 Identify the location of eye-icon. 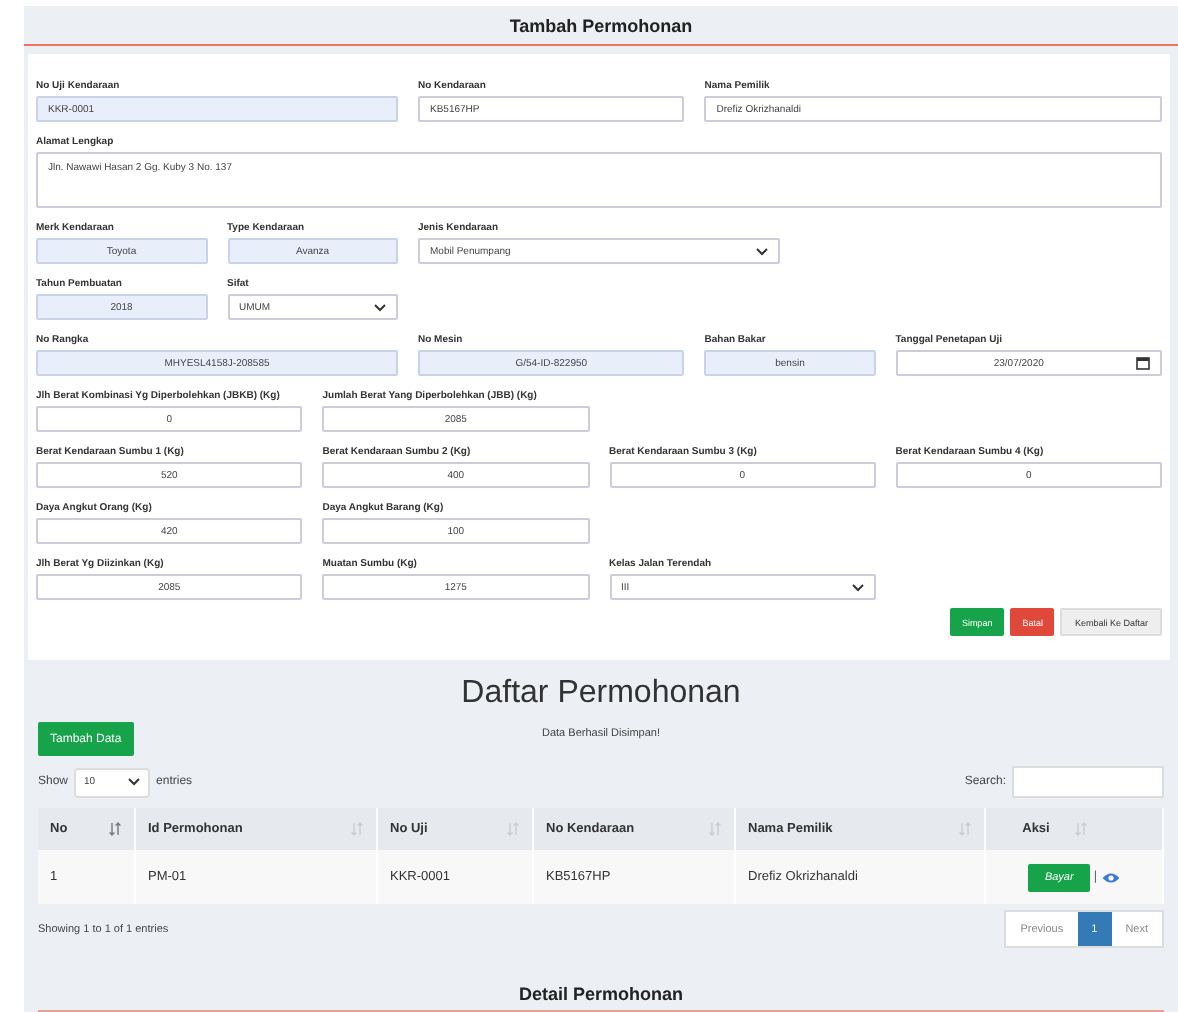
(1110, 877).